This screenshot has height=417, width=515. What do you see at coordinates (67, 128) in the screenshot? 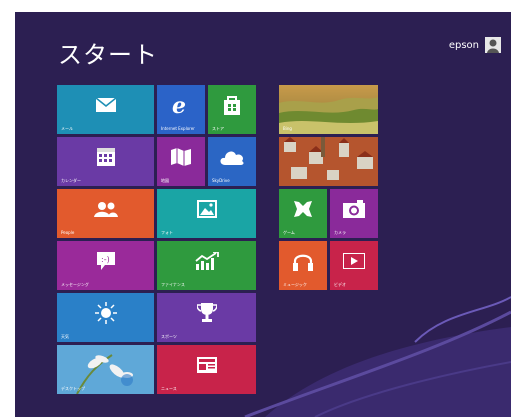
I see `tile-label: メール` at bounding box center [67, 128].